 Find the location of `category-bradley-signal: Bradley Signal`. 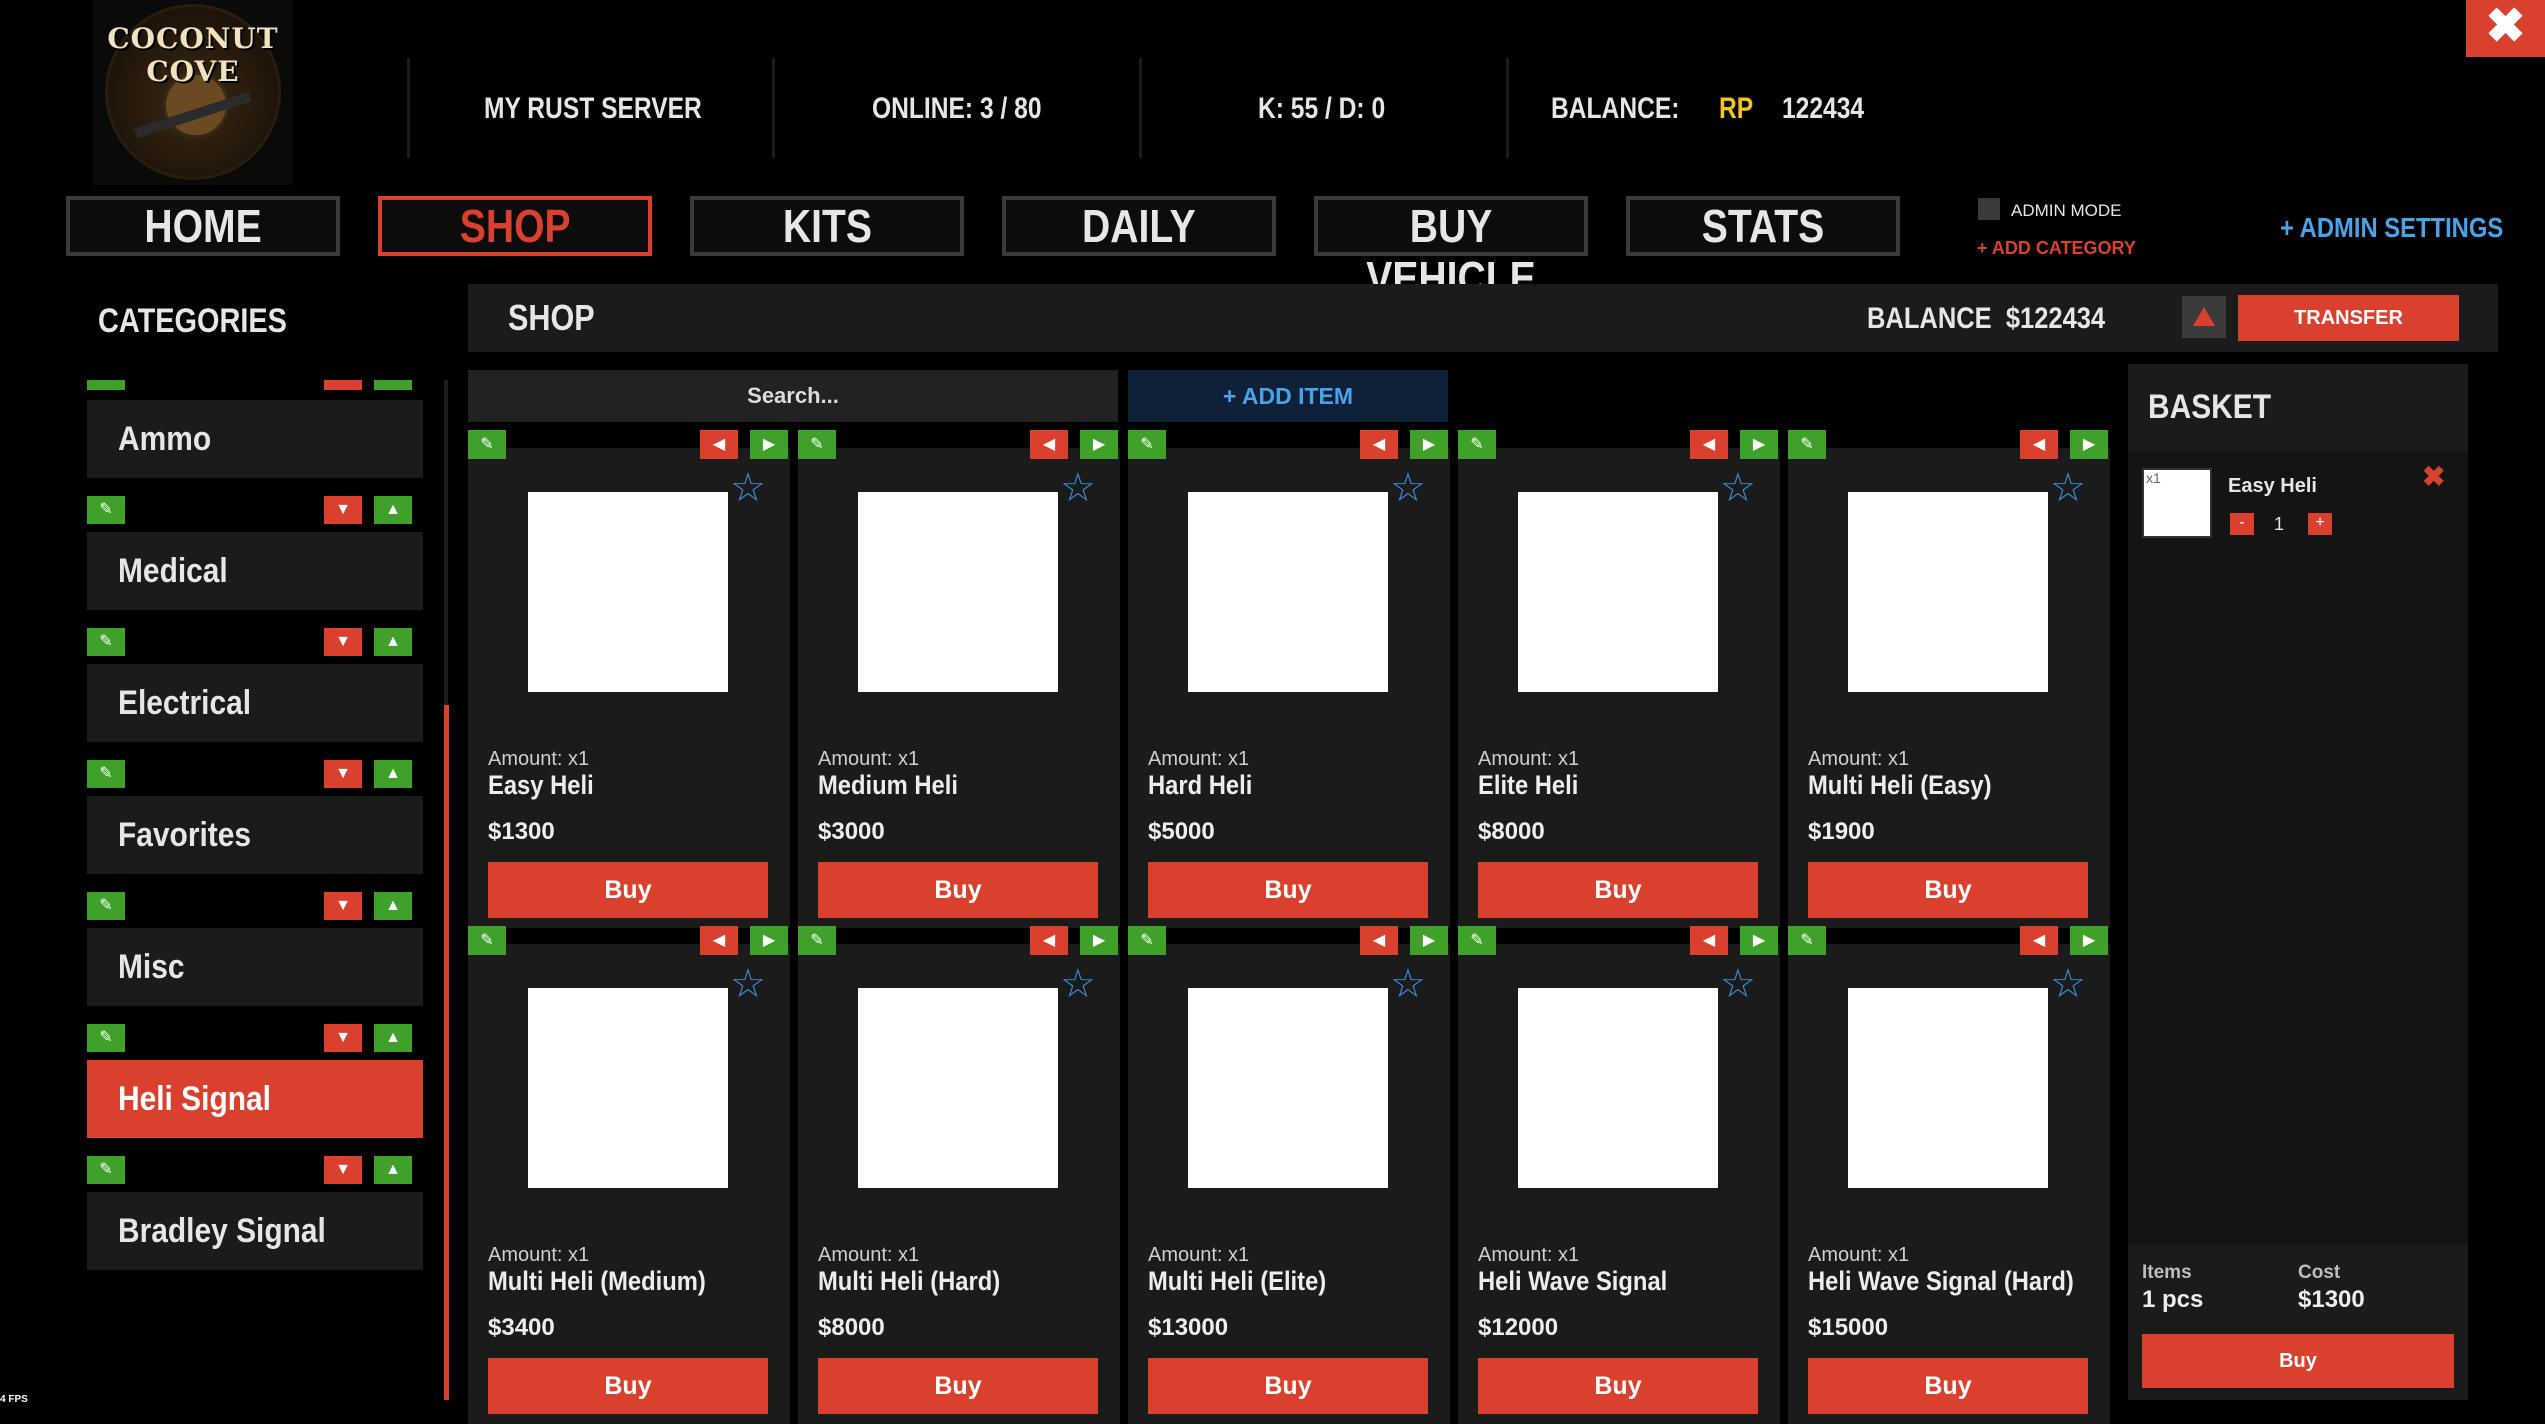

category-bradley-signal: Bradley Signal is located at coordinates (255, 1231).